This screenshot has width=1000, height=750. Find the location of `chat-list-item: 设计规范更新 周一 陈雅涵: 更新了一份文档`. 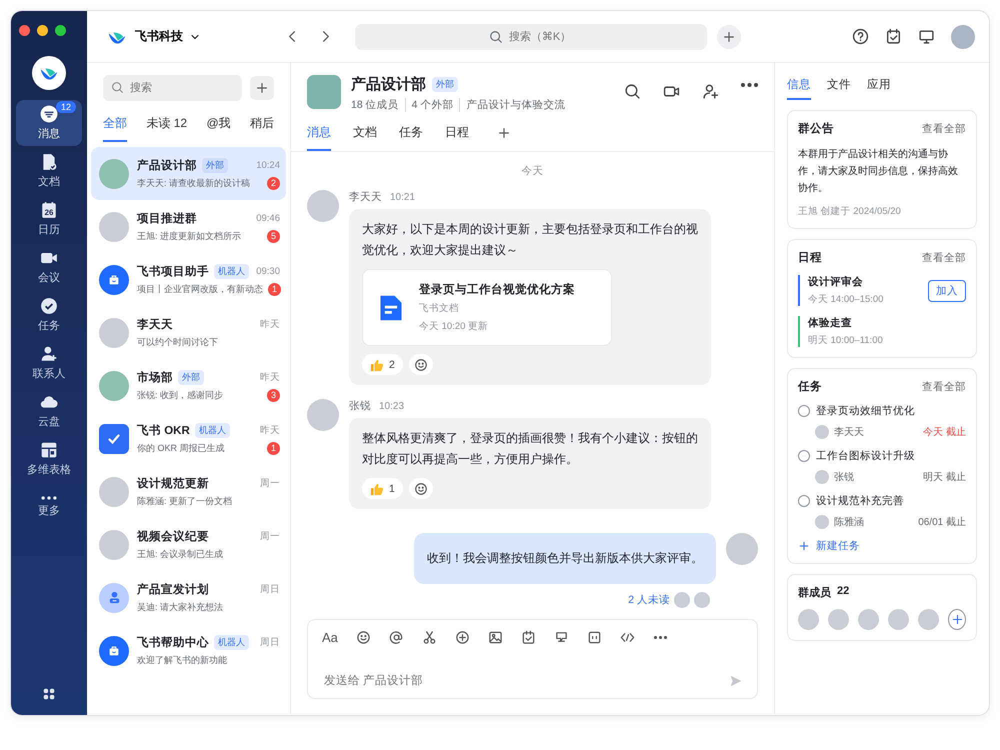

chat-list-item: 设计规范更新 周一 陈雅涵: 更新了一份文档 is located at coordinates (188, 491).